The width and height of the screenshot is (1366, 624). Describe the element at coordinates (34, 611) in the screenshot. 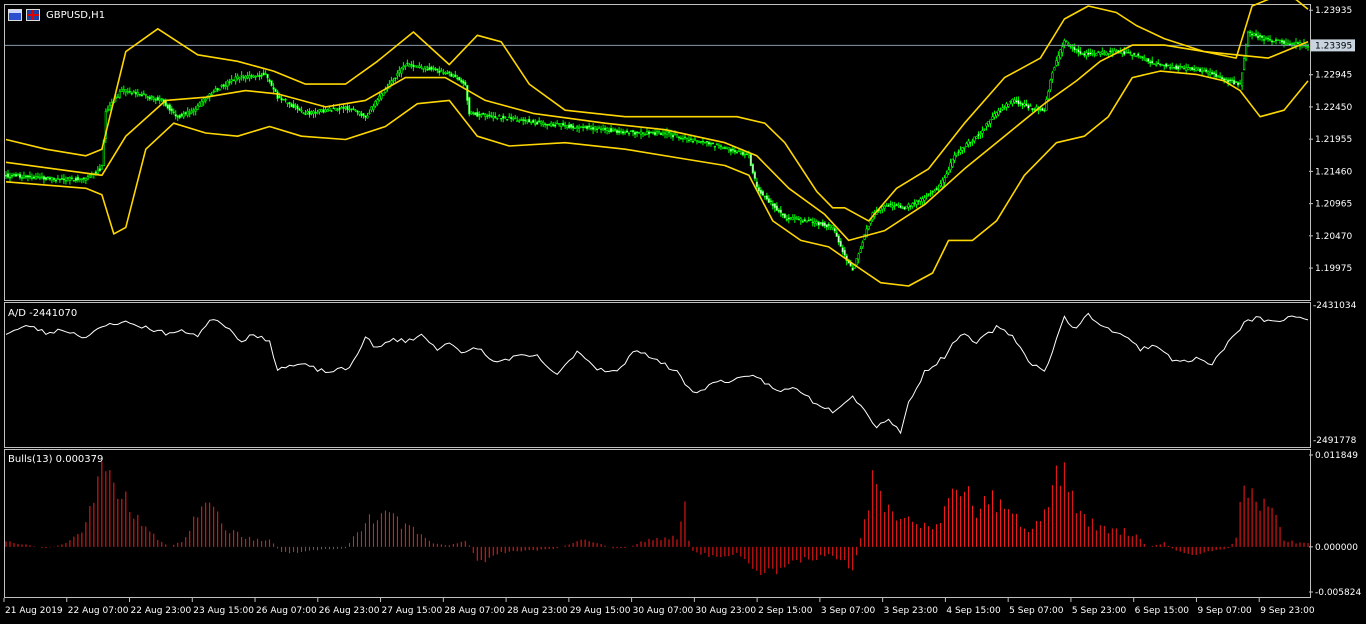

I see `time-tick-label: 21 Aug 2019` at that location.